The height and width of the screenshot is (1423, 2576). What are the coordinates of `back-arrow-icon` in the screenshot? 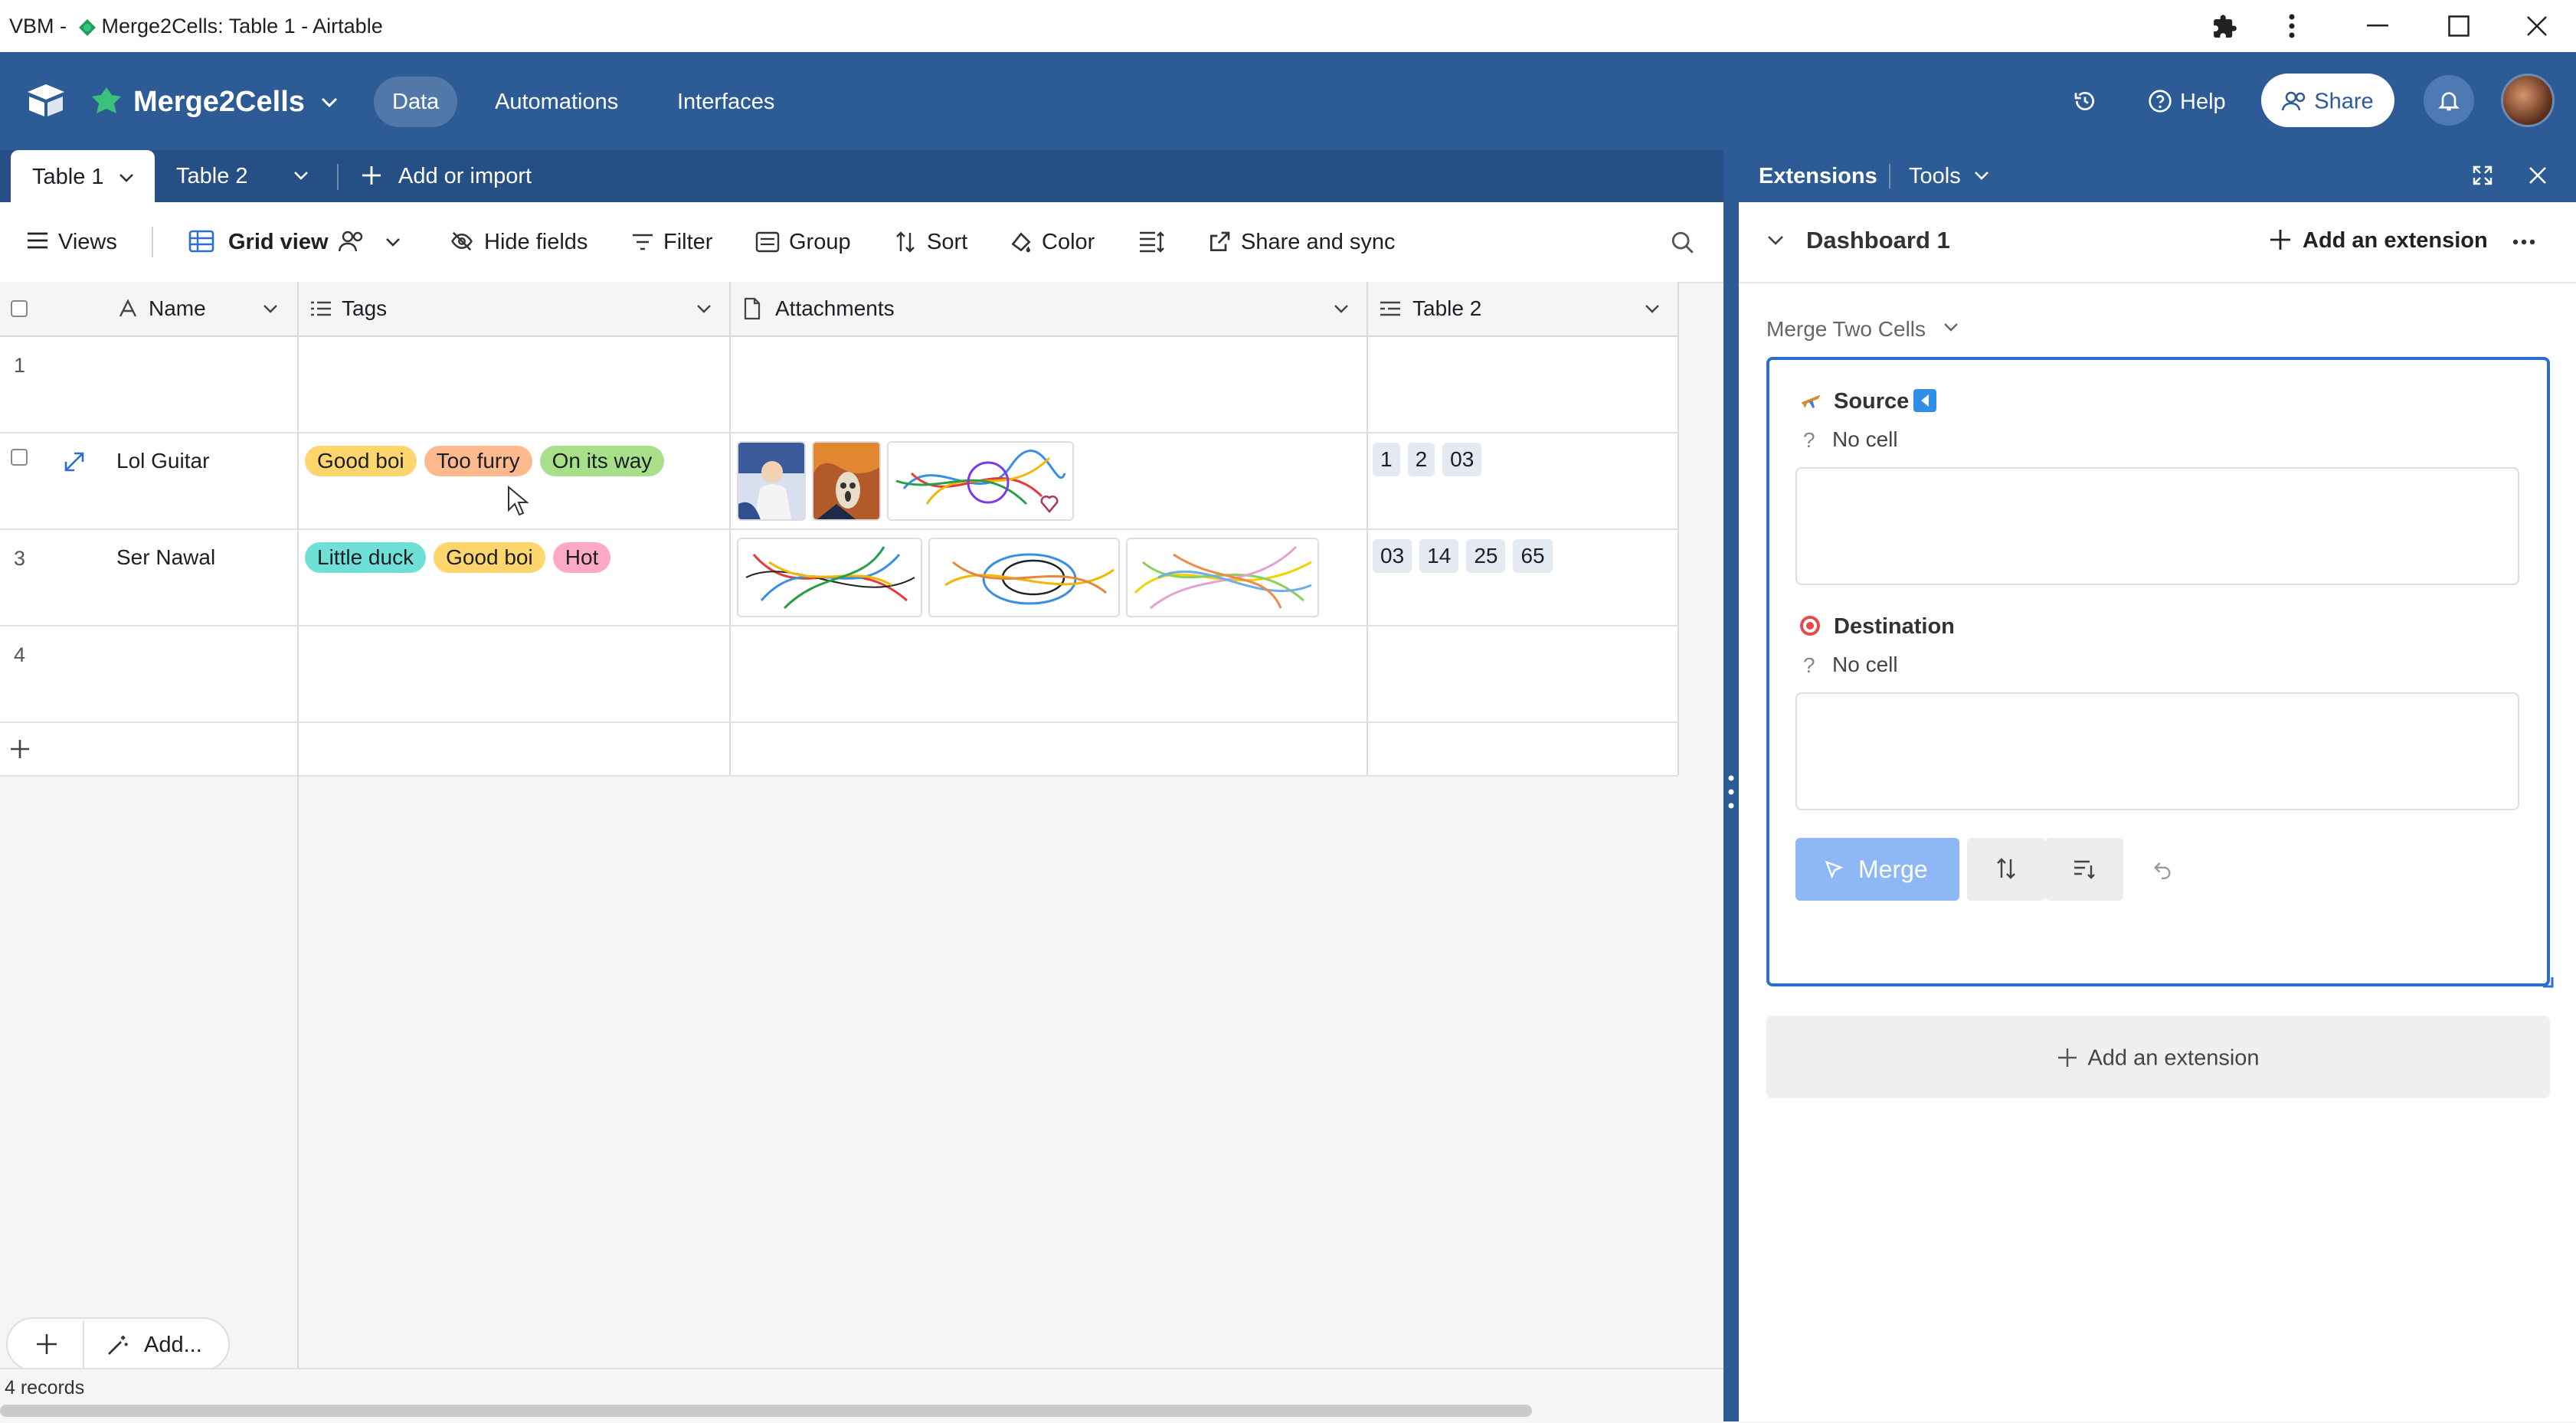 It's located at (1924, 401).